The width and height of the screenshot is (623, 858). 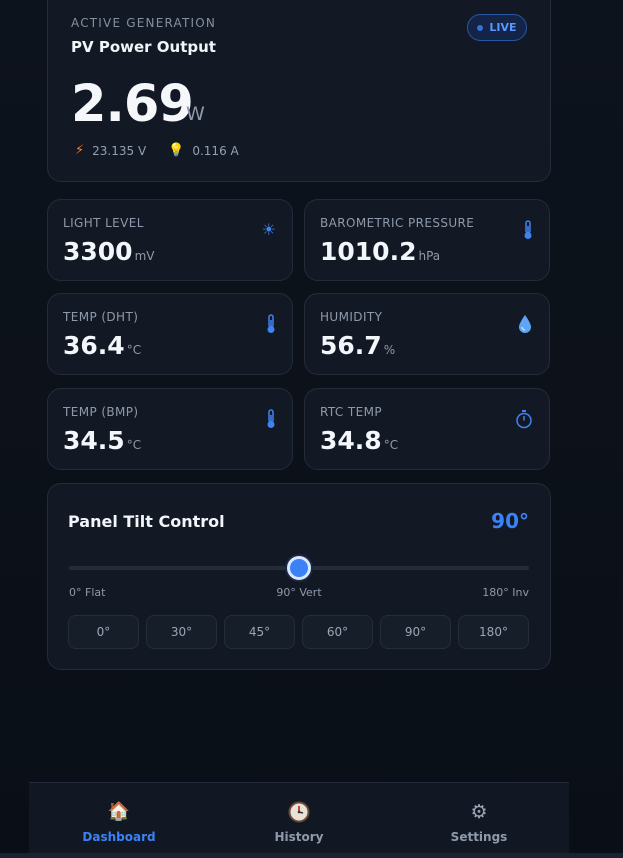 I want to click on live-badge: LIVE, so click(x=497, y=27).